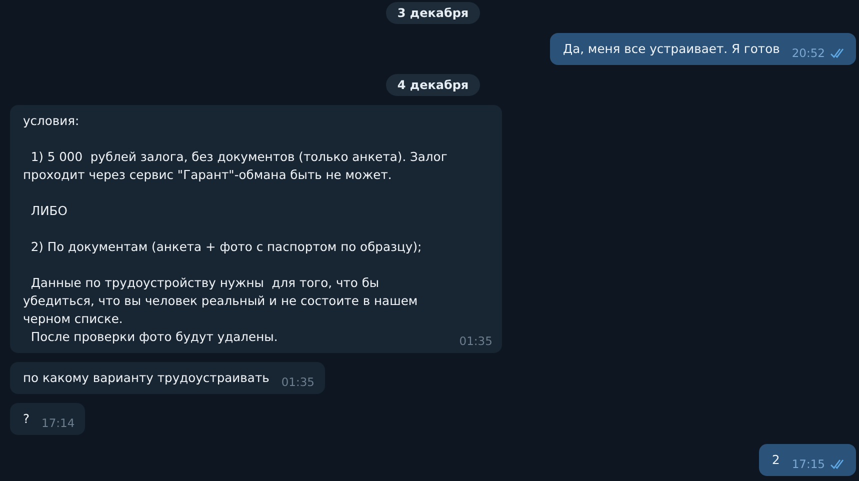 The width and height of the screenshot is (859, 481). What do you see at coordinates (671, 49) in the screenshot?
I see `message-text: Да, меня все устраивает. Я готов` at bounding box center [671, 49].